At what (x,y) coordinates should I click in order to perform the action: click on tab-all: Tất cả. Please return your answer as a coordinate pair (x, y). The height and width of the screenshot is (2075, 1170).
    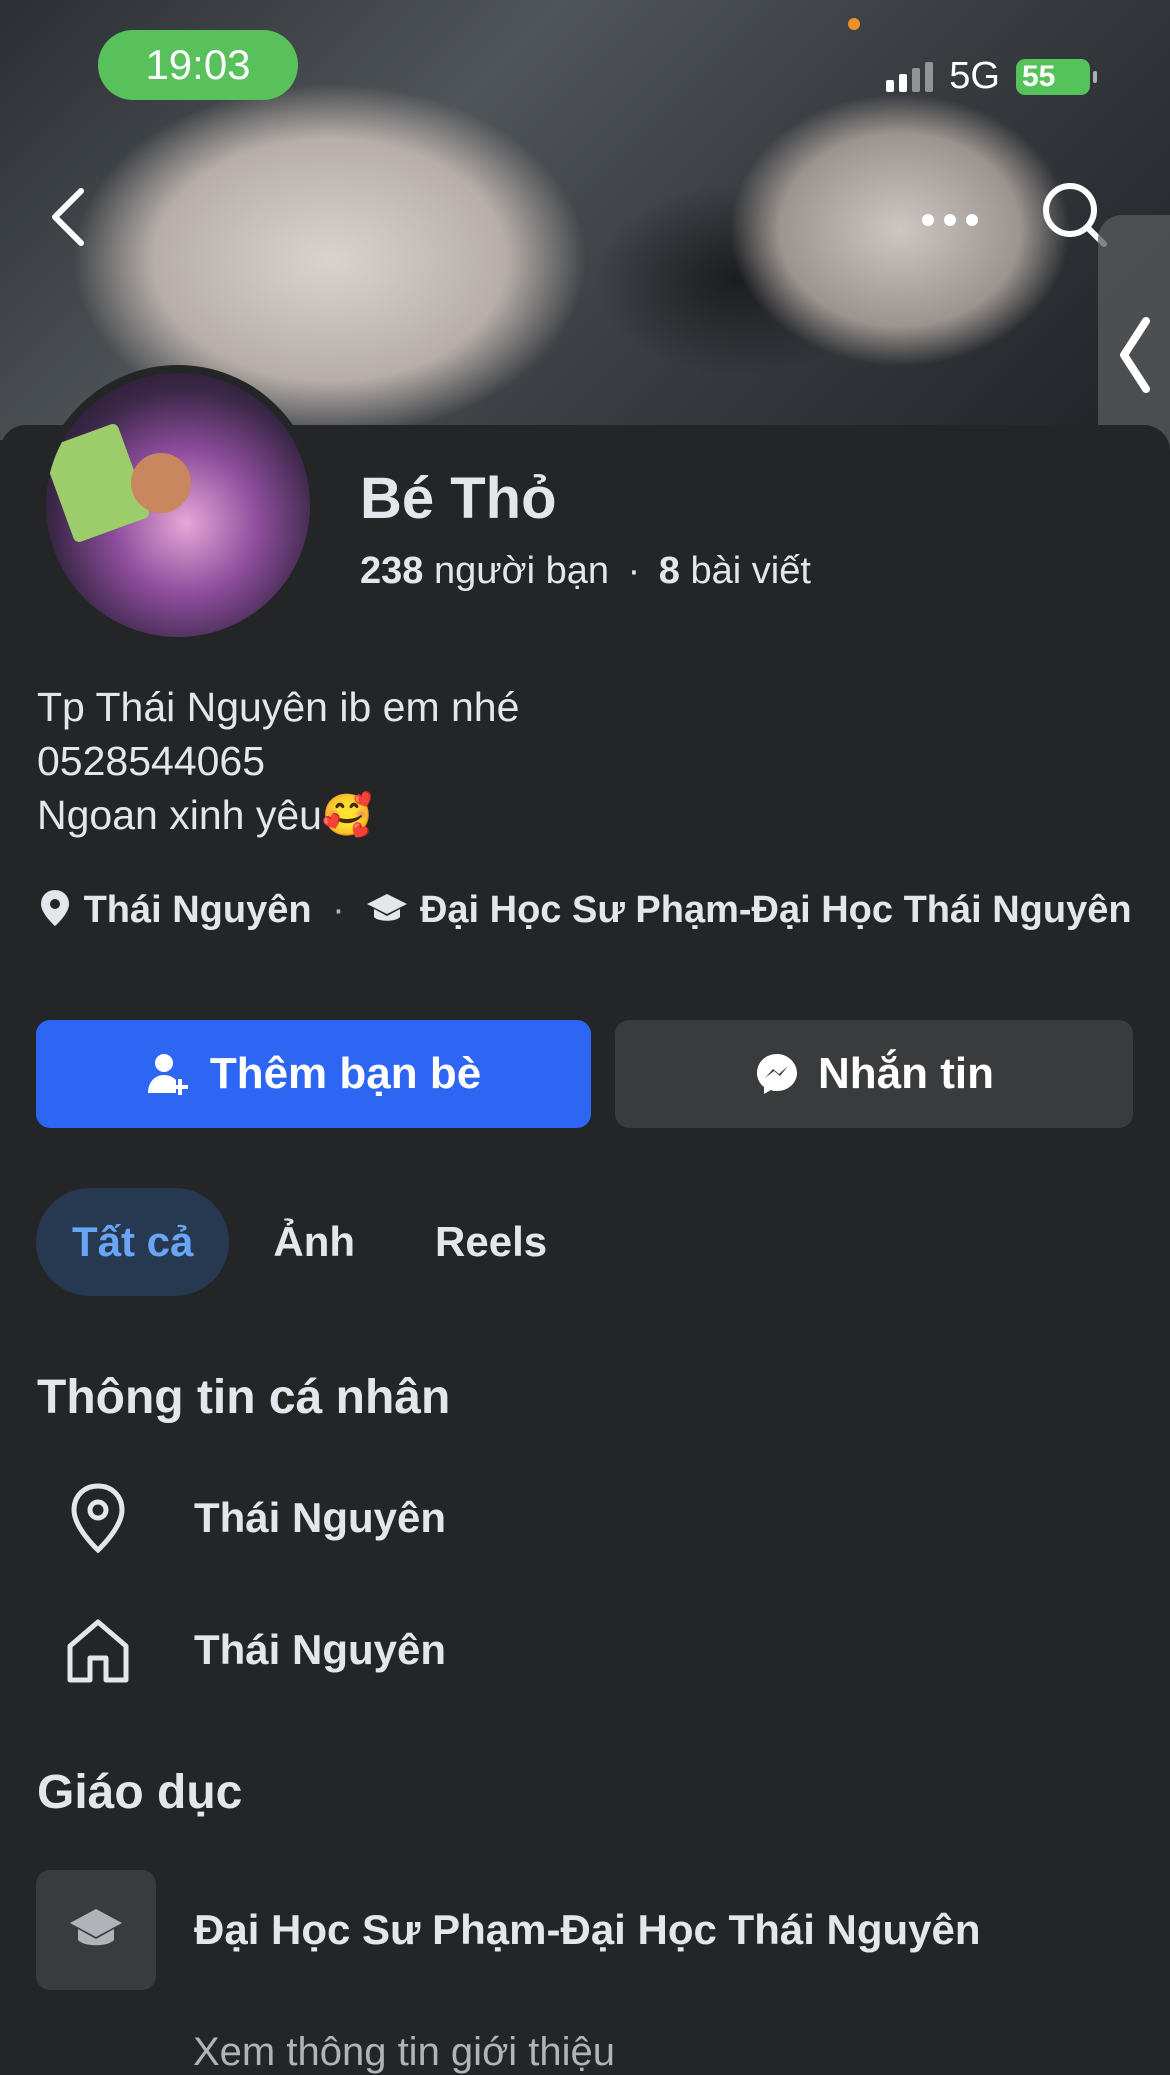
    Looking at the image, I should click on (133, 1242).